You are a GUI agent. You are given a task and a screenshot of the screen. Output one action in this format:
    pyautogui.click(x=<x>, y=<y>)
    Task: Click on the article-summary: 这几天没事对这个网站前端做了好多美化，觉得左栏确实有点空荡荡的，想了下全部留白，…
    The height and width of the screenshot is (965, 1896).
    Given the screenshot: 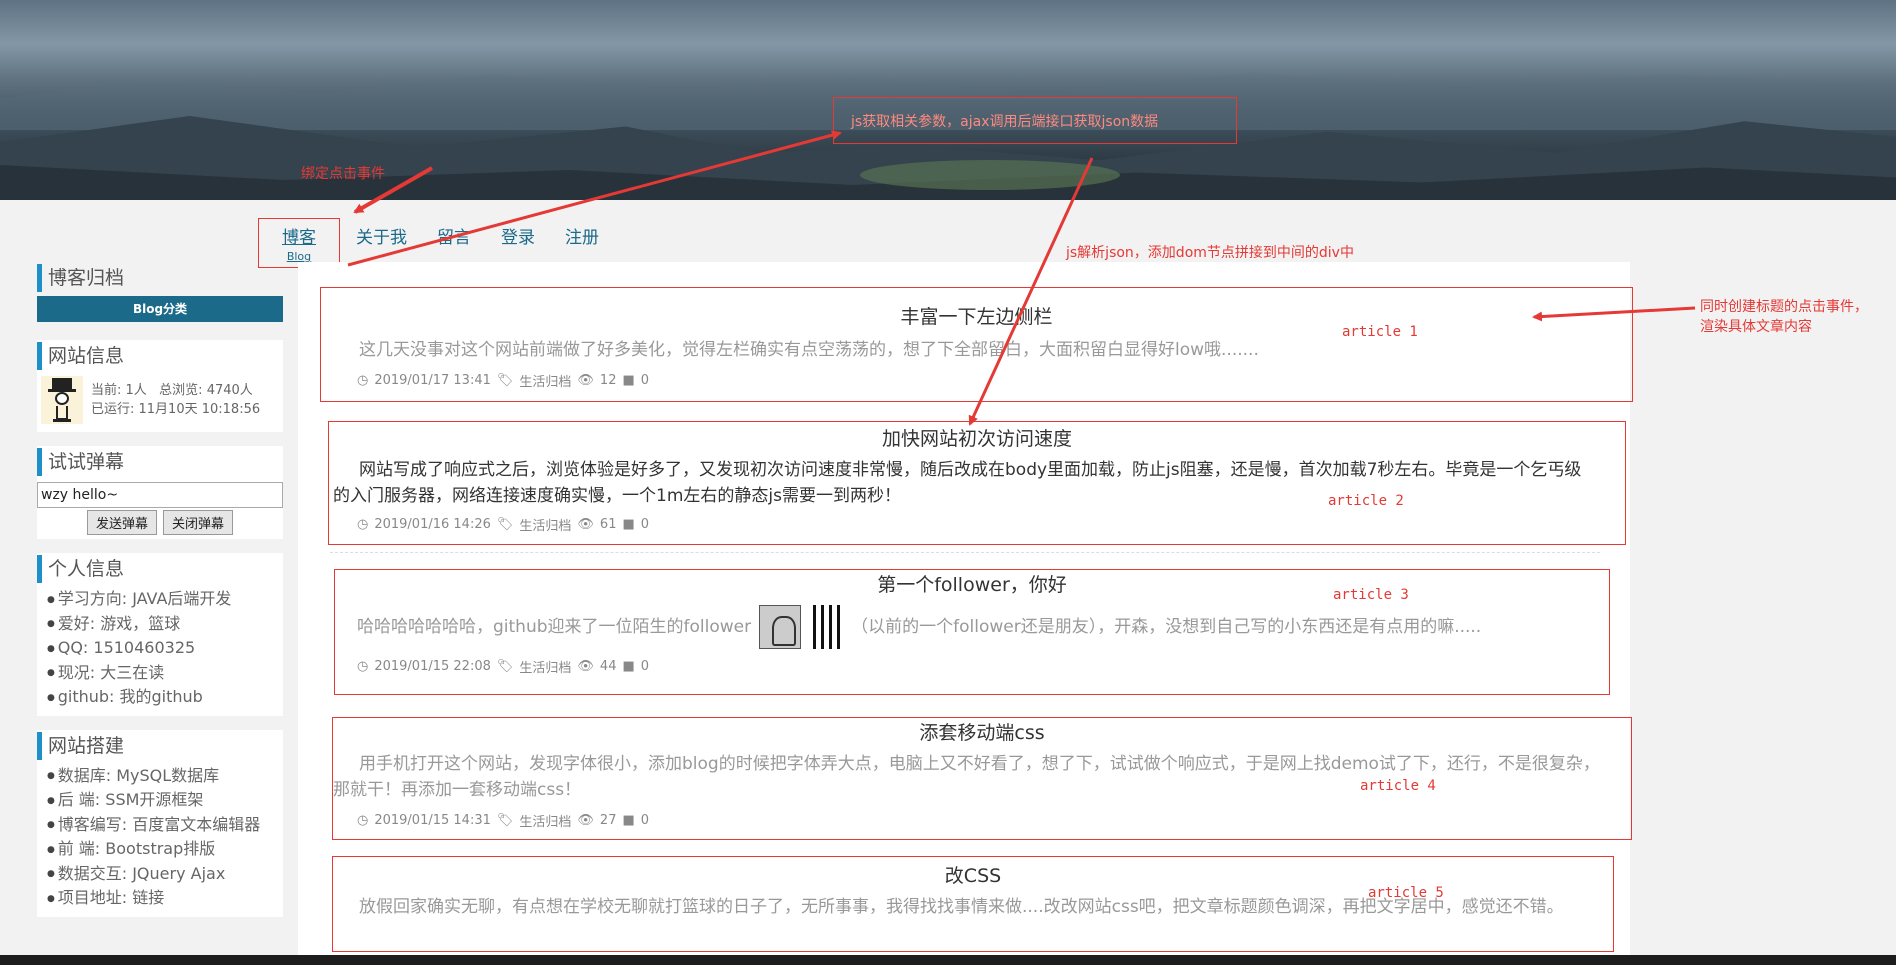 What is the action you would take?
    pyautogui.click(x=809, y=350)
    